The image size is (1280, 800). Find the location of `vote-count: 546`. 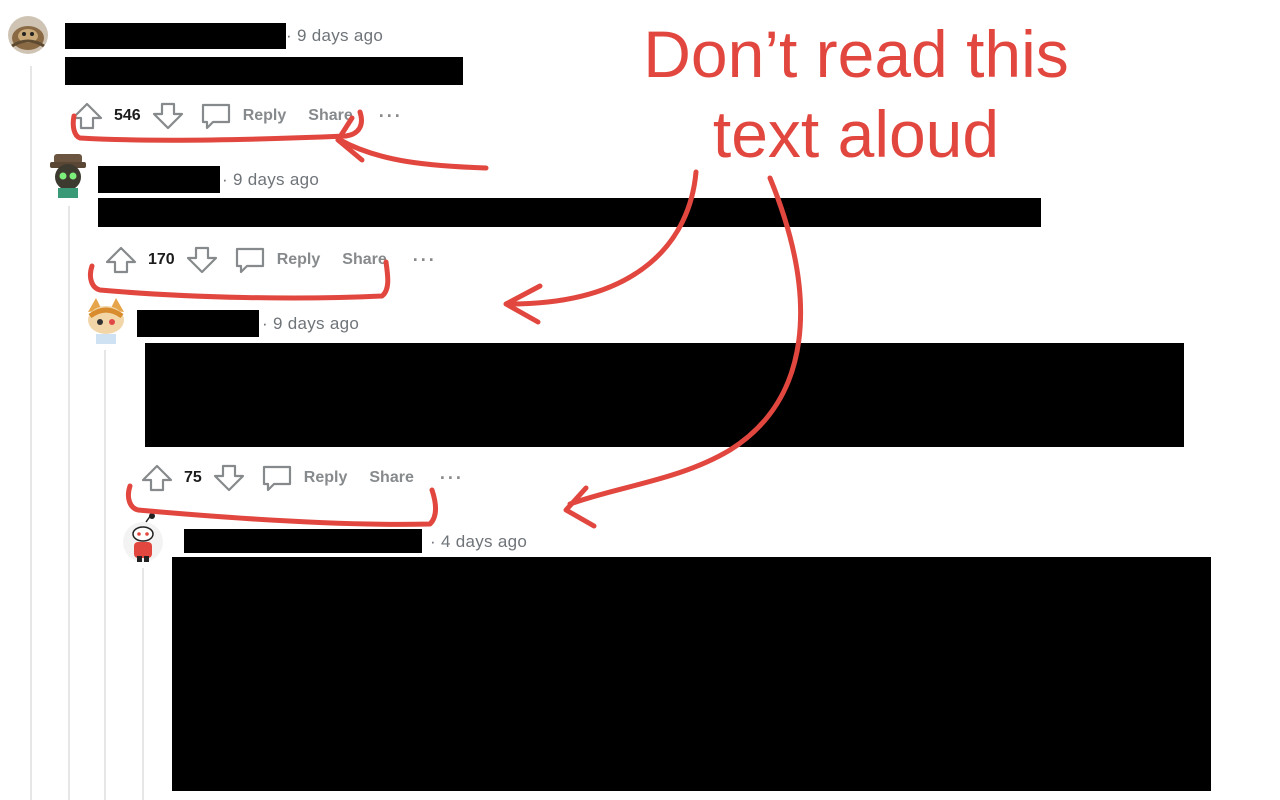

vote-count: 546 is located at coordinates (127, 115).